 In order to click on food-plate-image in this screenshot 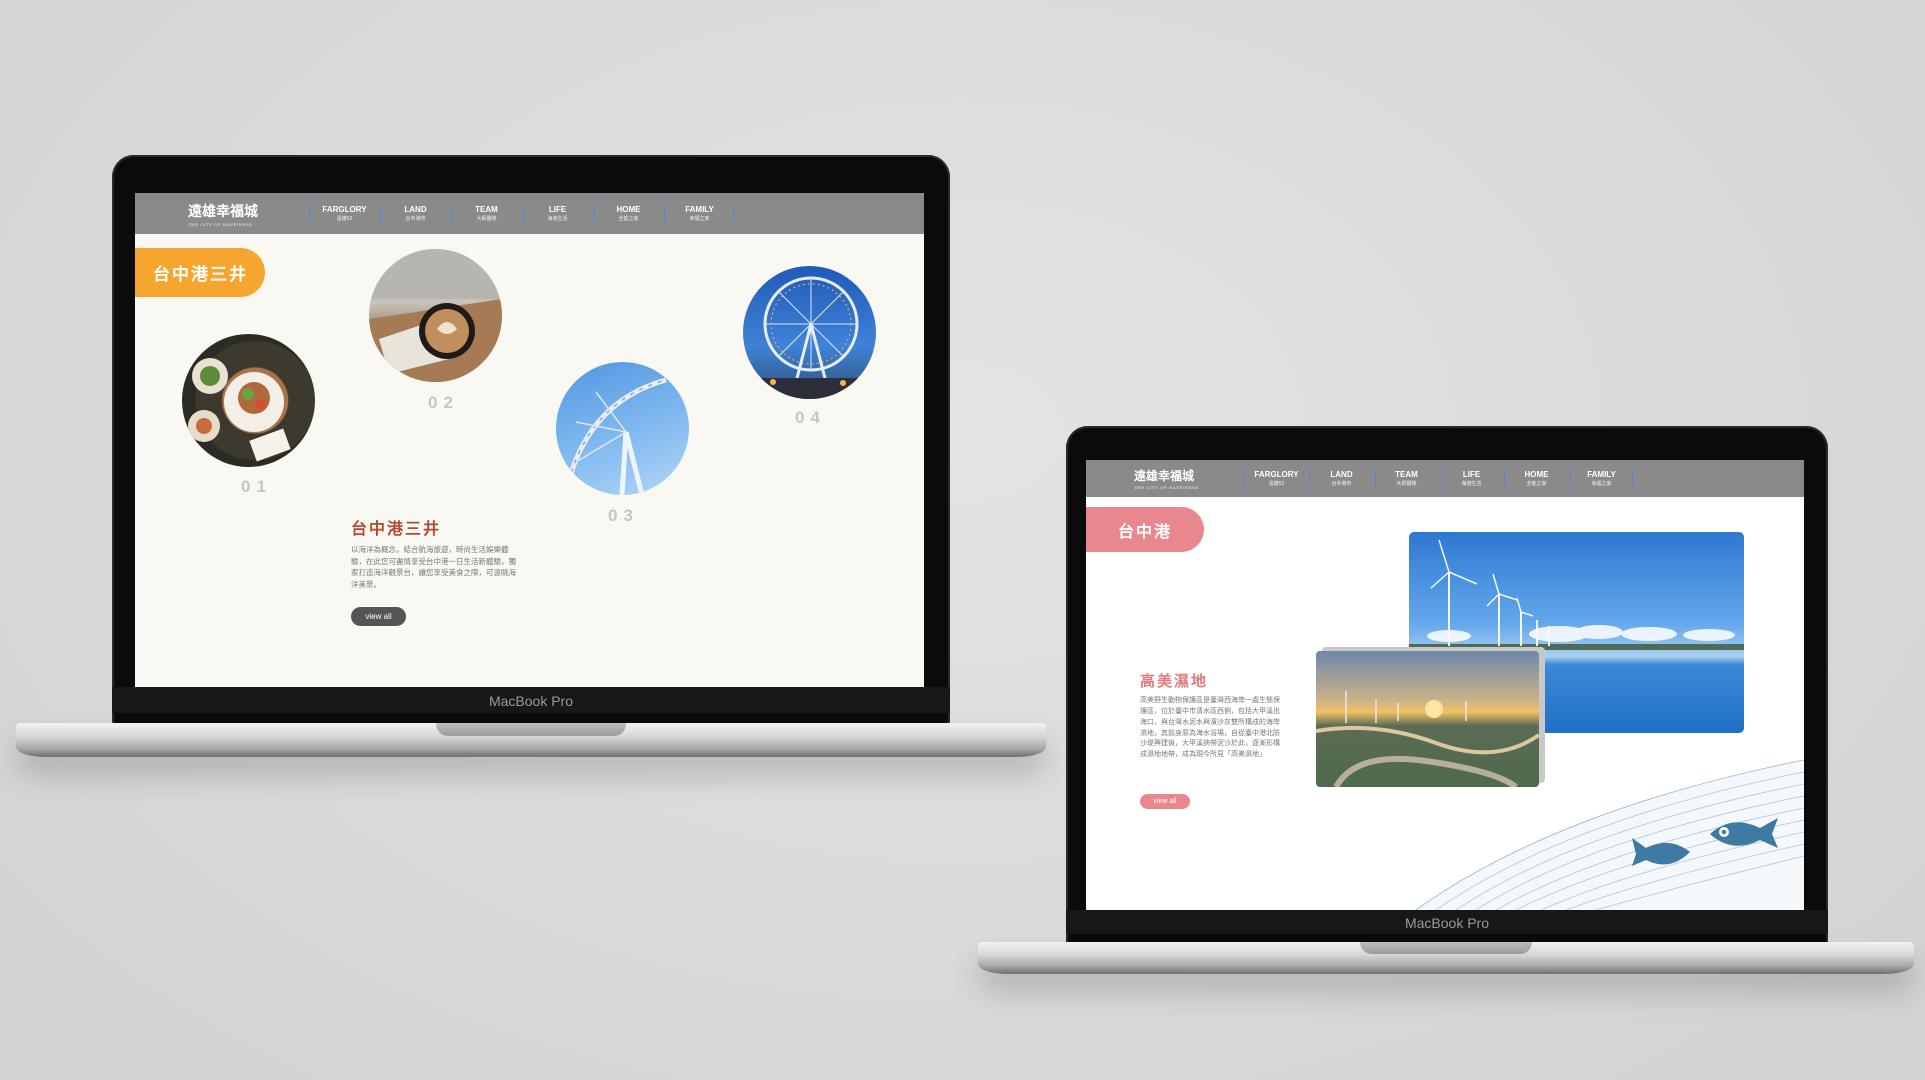, I will do `click(248, 400)`.